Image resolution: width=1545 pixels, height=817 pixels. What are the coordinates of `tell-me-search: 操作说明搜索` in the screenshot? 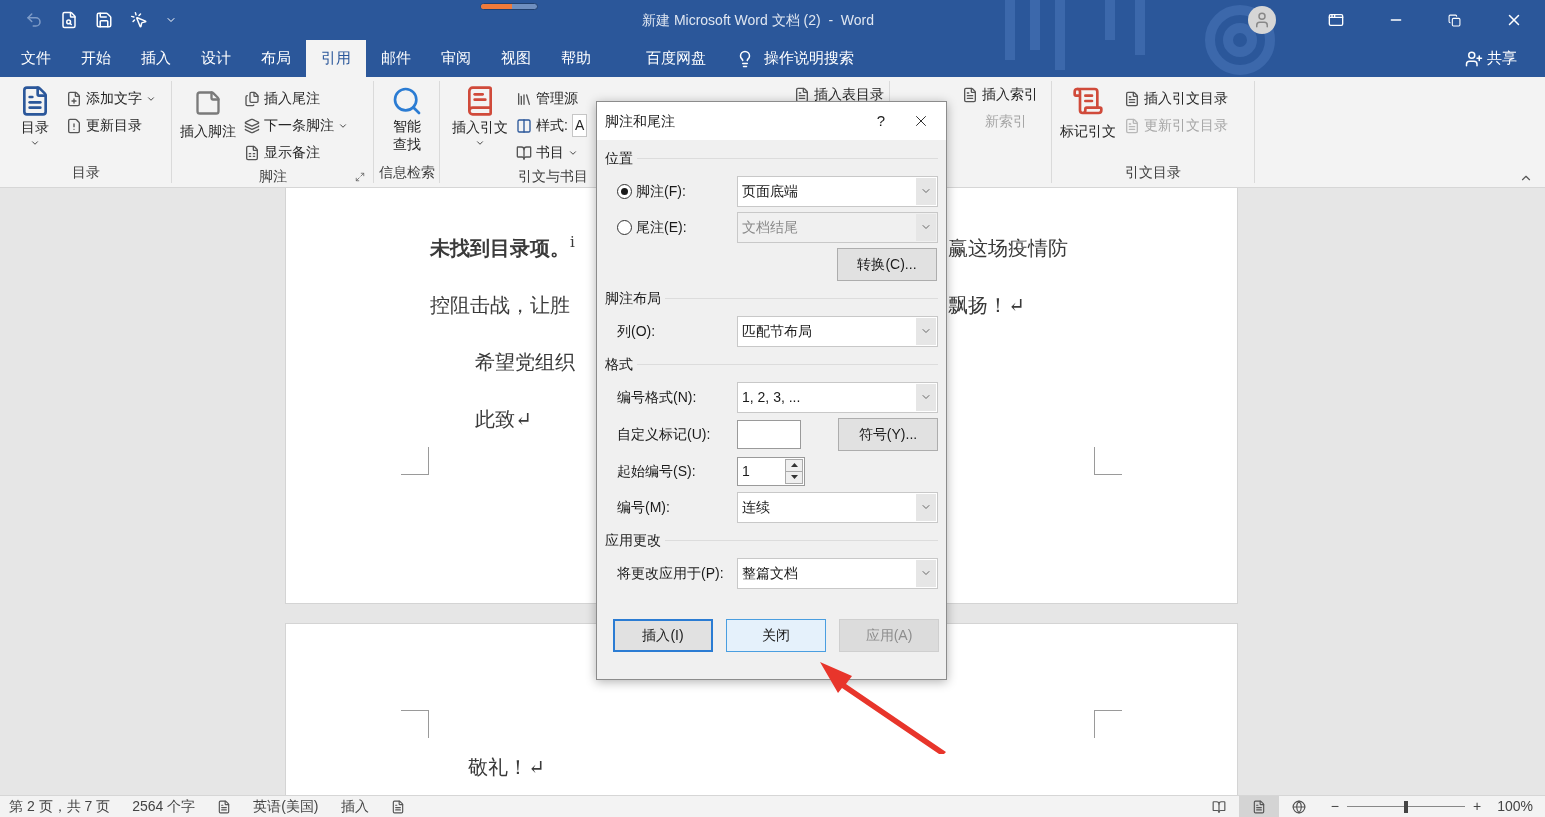 It's located at (795, 58).